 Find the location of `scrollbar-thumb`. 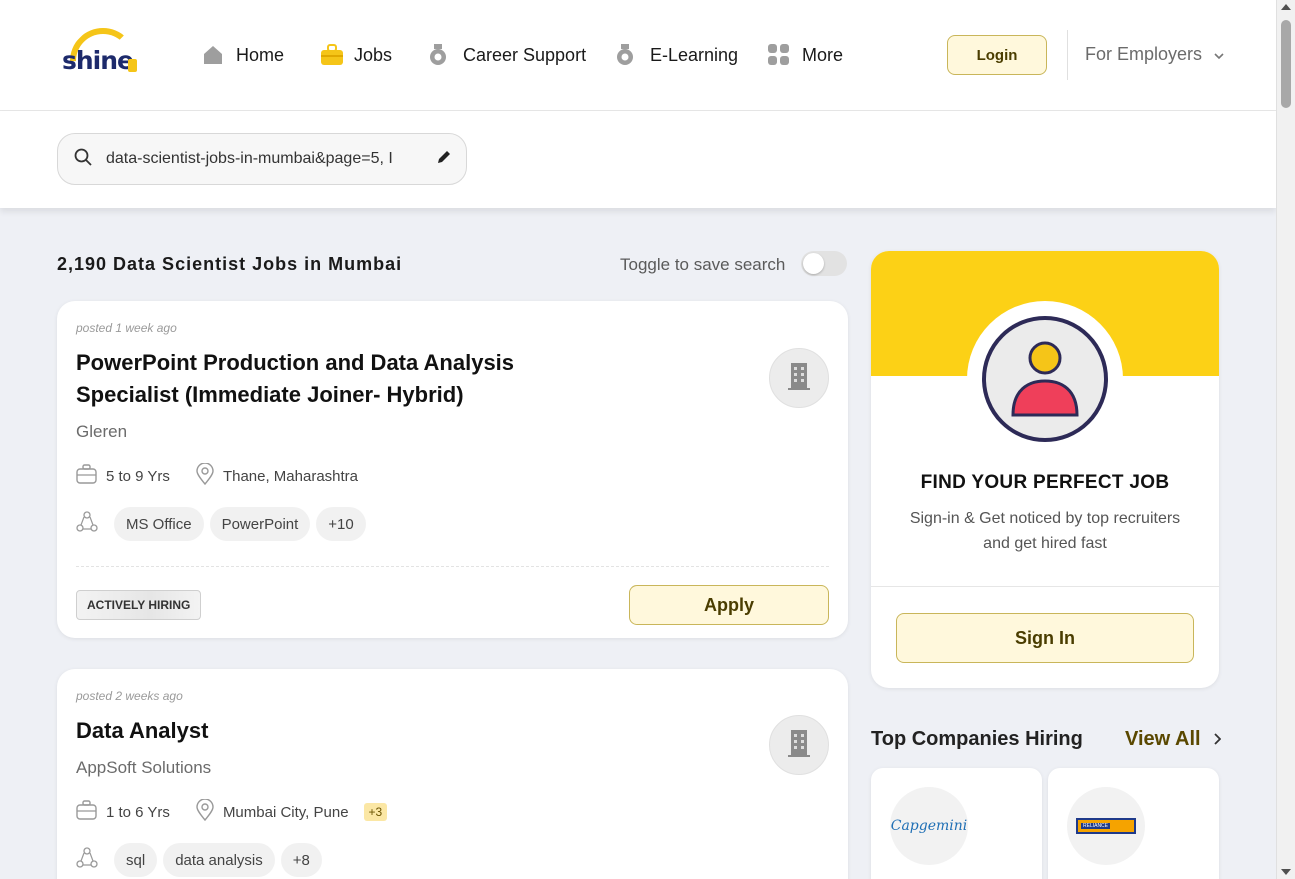

scrollbar-thumb is located at coordinates (1286, 64).